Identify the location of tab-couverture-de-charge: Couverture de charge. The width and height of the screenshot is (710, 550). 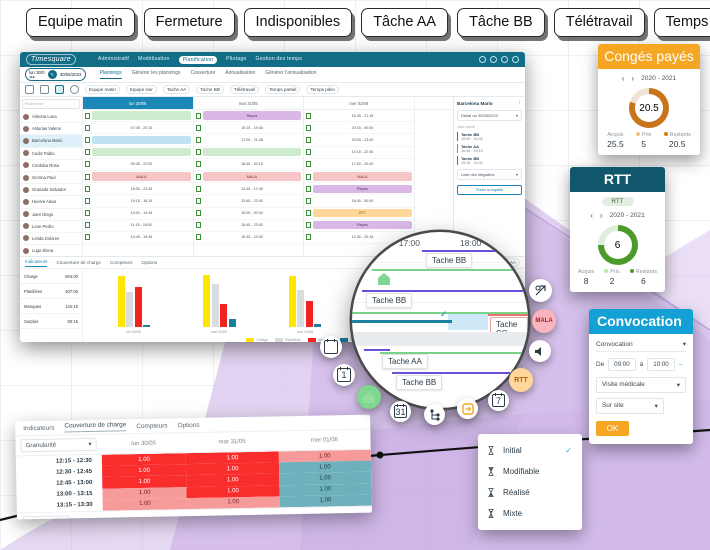
(78, 262).